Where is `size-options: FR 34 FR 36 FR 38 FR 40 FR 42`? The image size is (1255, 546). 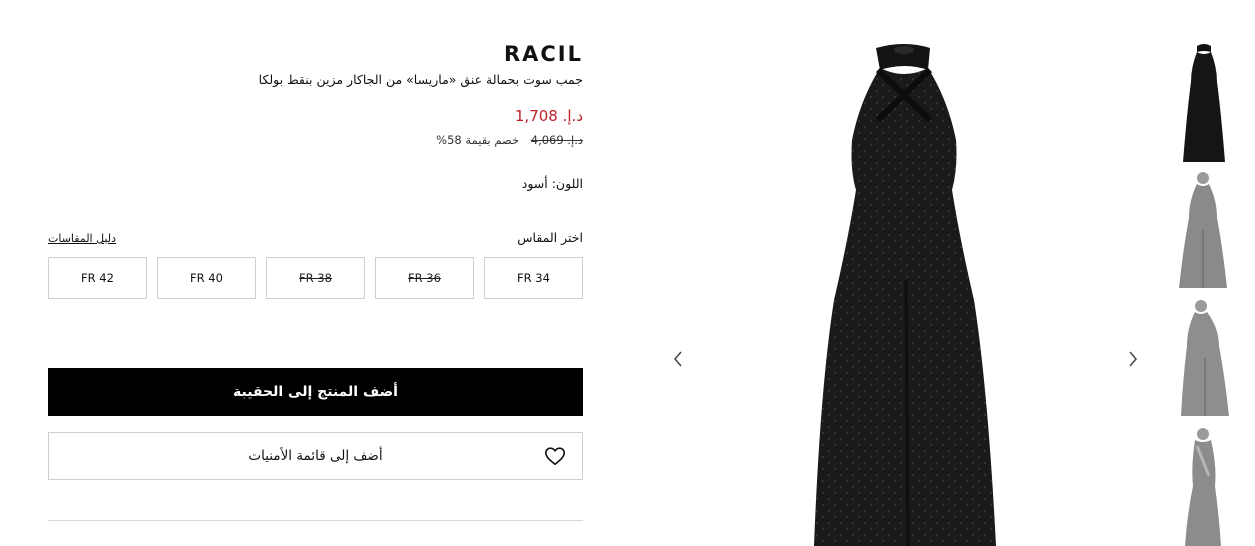 size-options: FR 34 FR 36 FR 38 FR 40 FR 42 is located at coordinates (315, 278).